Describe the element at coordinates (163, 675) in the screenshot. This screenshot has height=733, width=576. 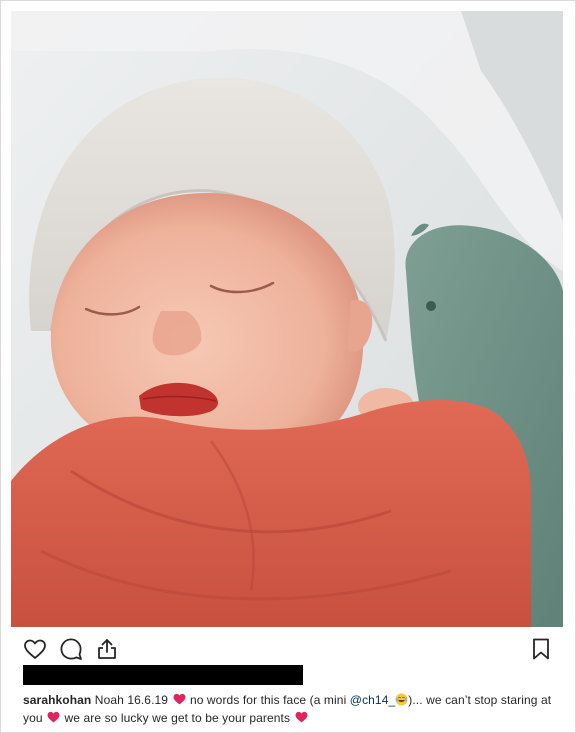
I see `redaction-bar` at that location.